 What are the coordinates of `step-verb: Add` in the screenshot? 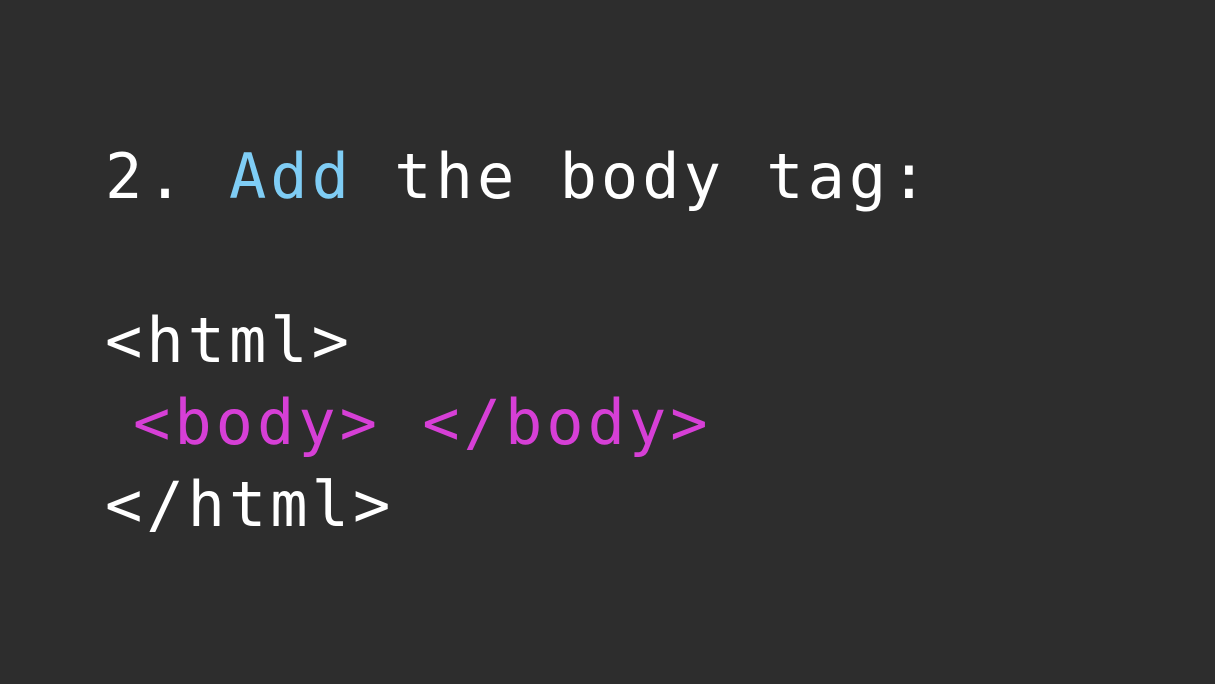 It's located at (290, 176).